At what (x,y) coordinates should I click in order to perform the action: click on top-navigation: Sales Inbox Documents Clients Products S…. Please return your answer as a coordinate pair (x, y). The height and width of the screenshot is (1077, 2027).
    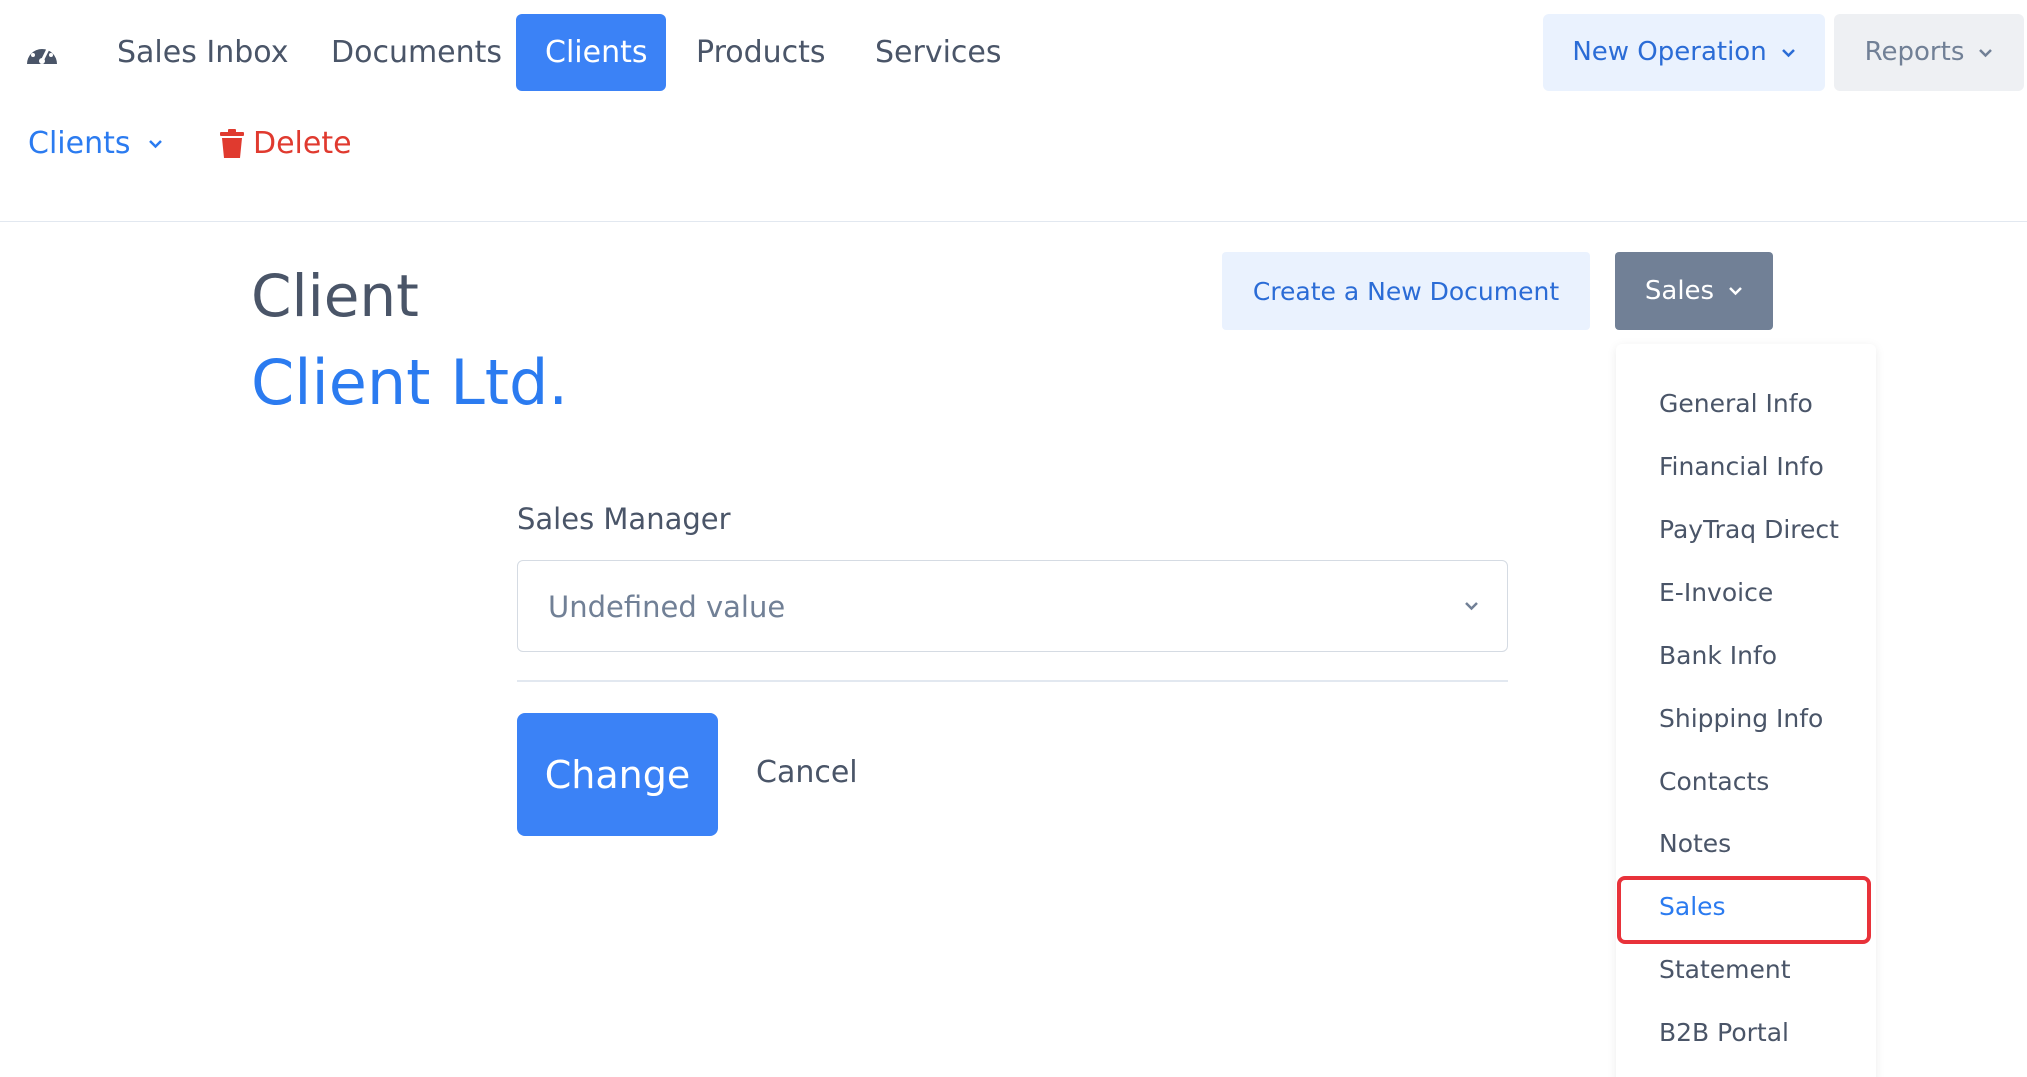
    Looking at the image, I should click on (1013, 52).